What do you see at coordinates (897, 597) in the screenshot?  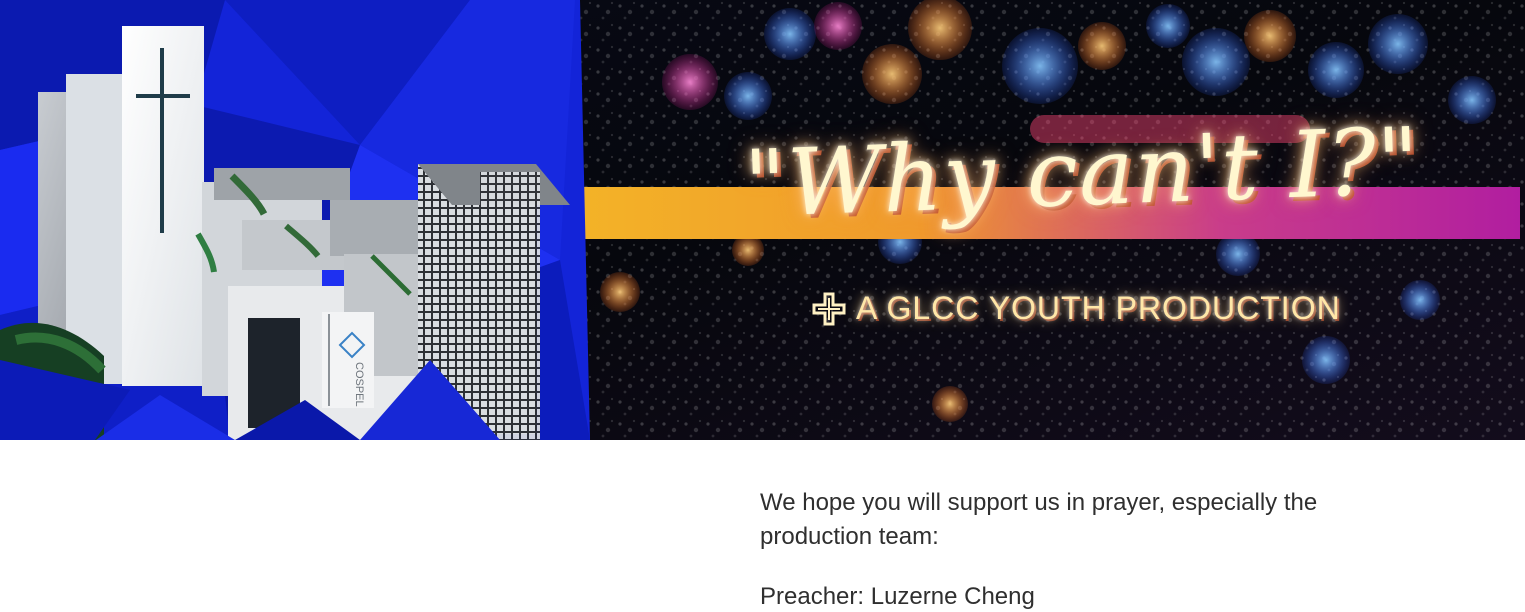 I see `preacher-line: Preacher: Luzerne Cheng` at bounding box center [897, 597].